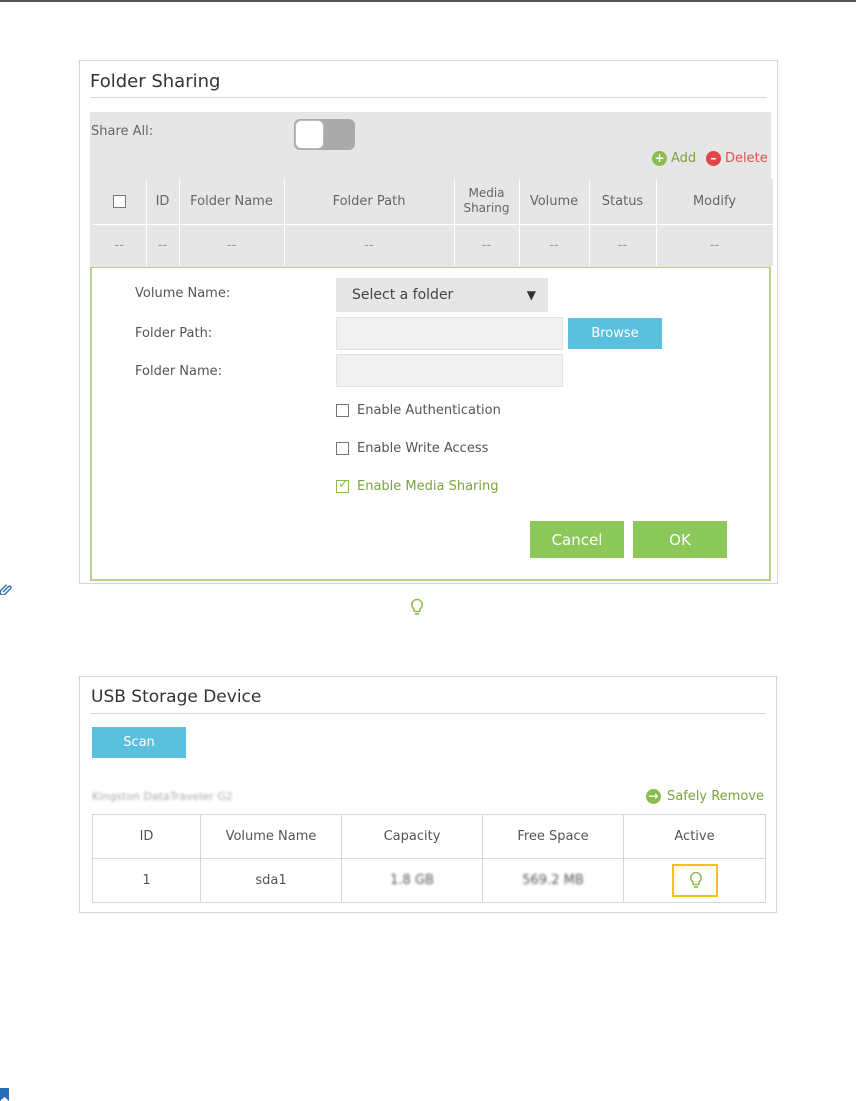  What do you see at coordinates (680, 539) in the screenshot?
I see `ok-button: OK` at bounding box center [680, 539].